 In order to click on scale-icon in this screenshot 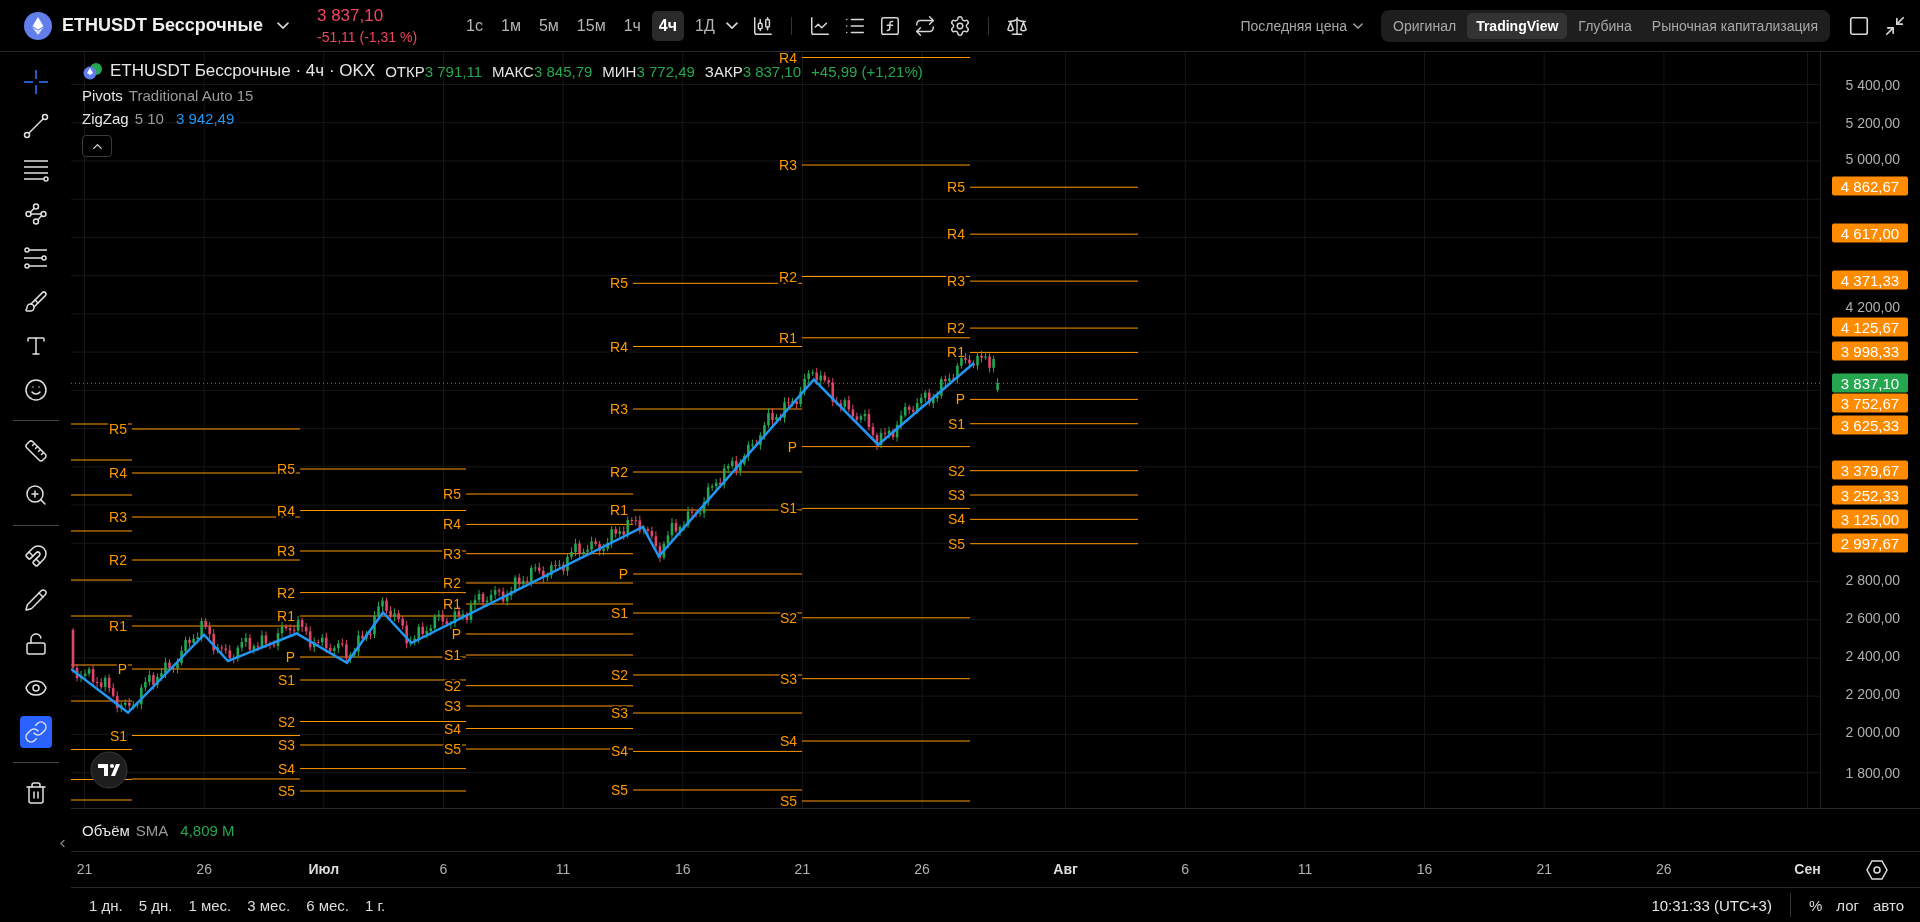, I will do `click(1016, 25)`.